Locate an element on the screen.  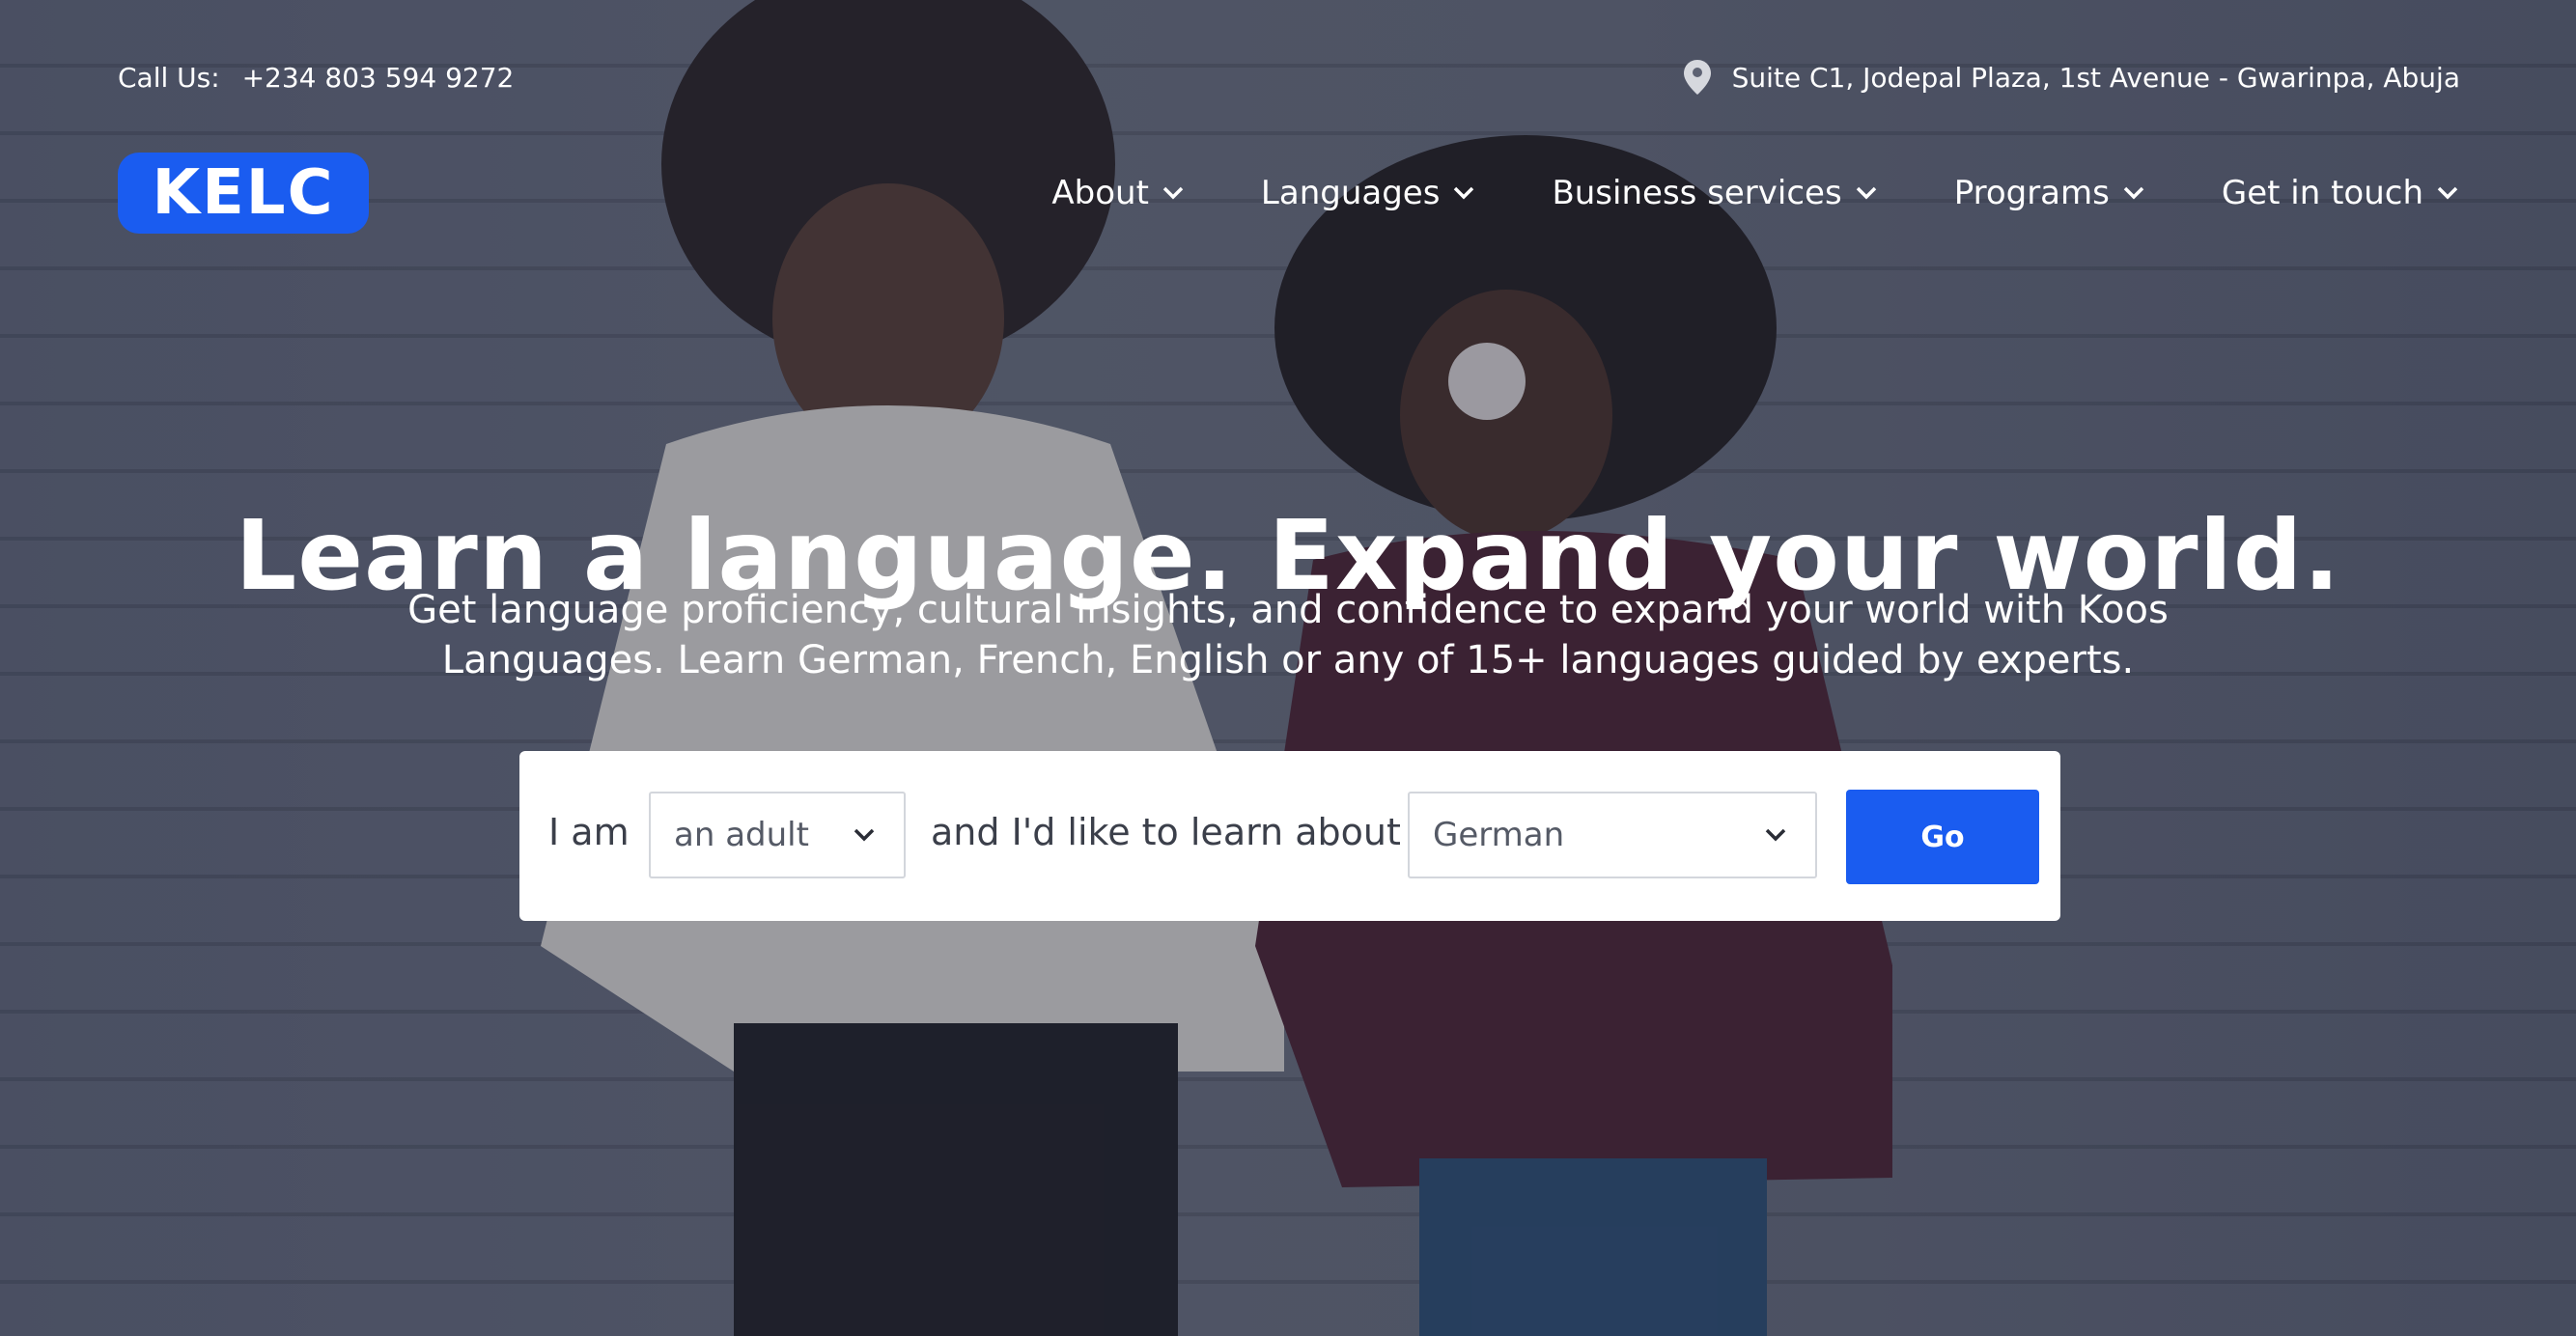
nav-item-get-in-touch: Get in touch is located at coordinates (2340, 193).